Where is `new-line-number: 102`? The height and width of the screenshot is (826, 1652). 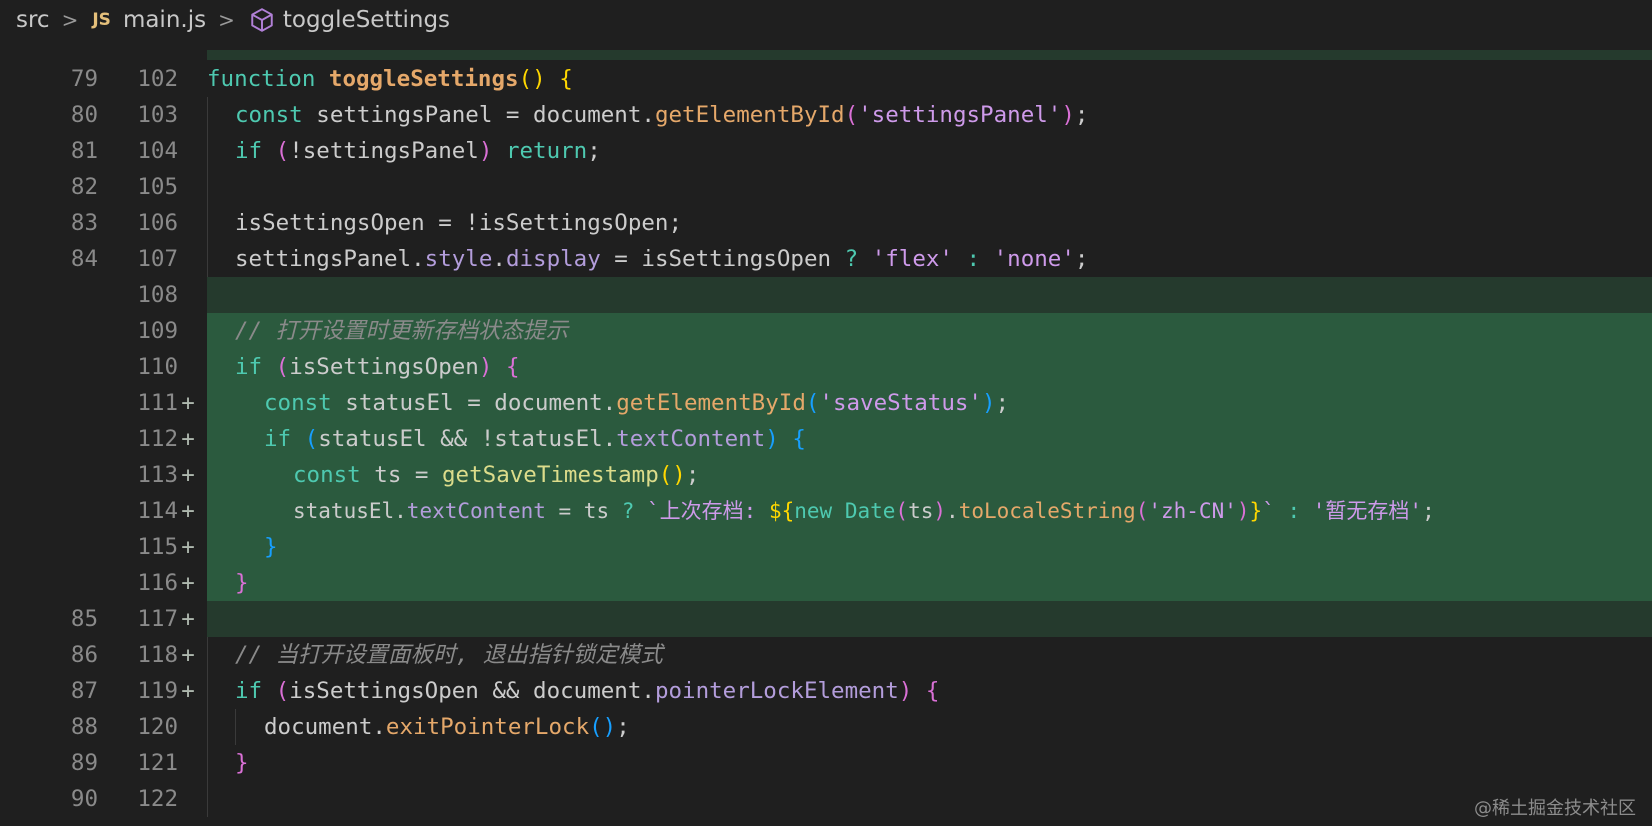
new-line-number: 102 is located at coordinates (157, 79).